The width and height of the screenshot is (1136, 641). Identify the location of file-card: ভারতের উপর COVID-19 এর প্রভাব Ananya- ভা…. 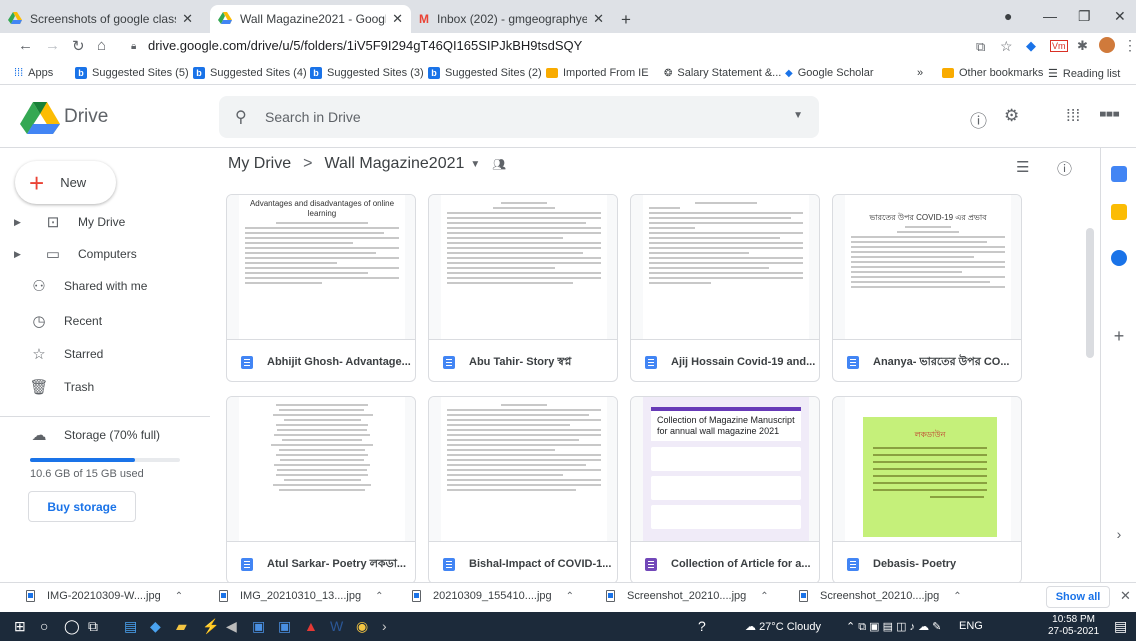
(927, 288).